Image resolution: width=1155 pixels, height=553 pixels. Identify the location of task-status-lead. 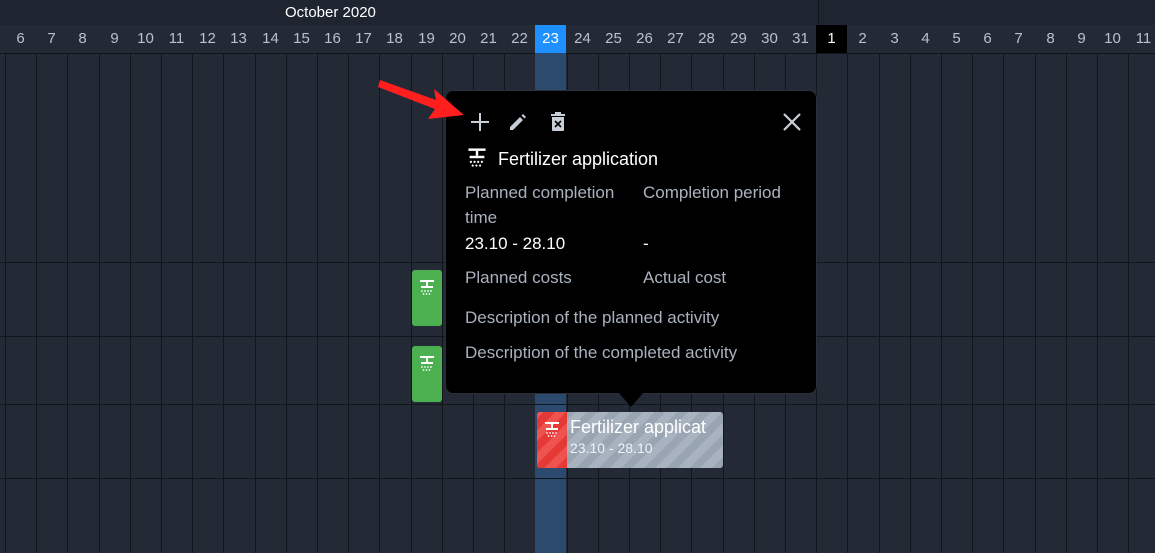
(552, 440).